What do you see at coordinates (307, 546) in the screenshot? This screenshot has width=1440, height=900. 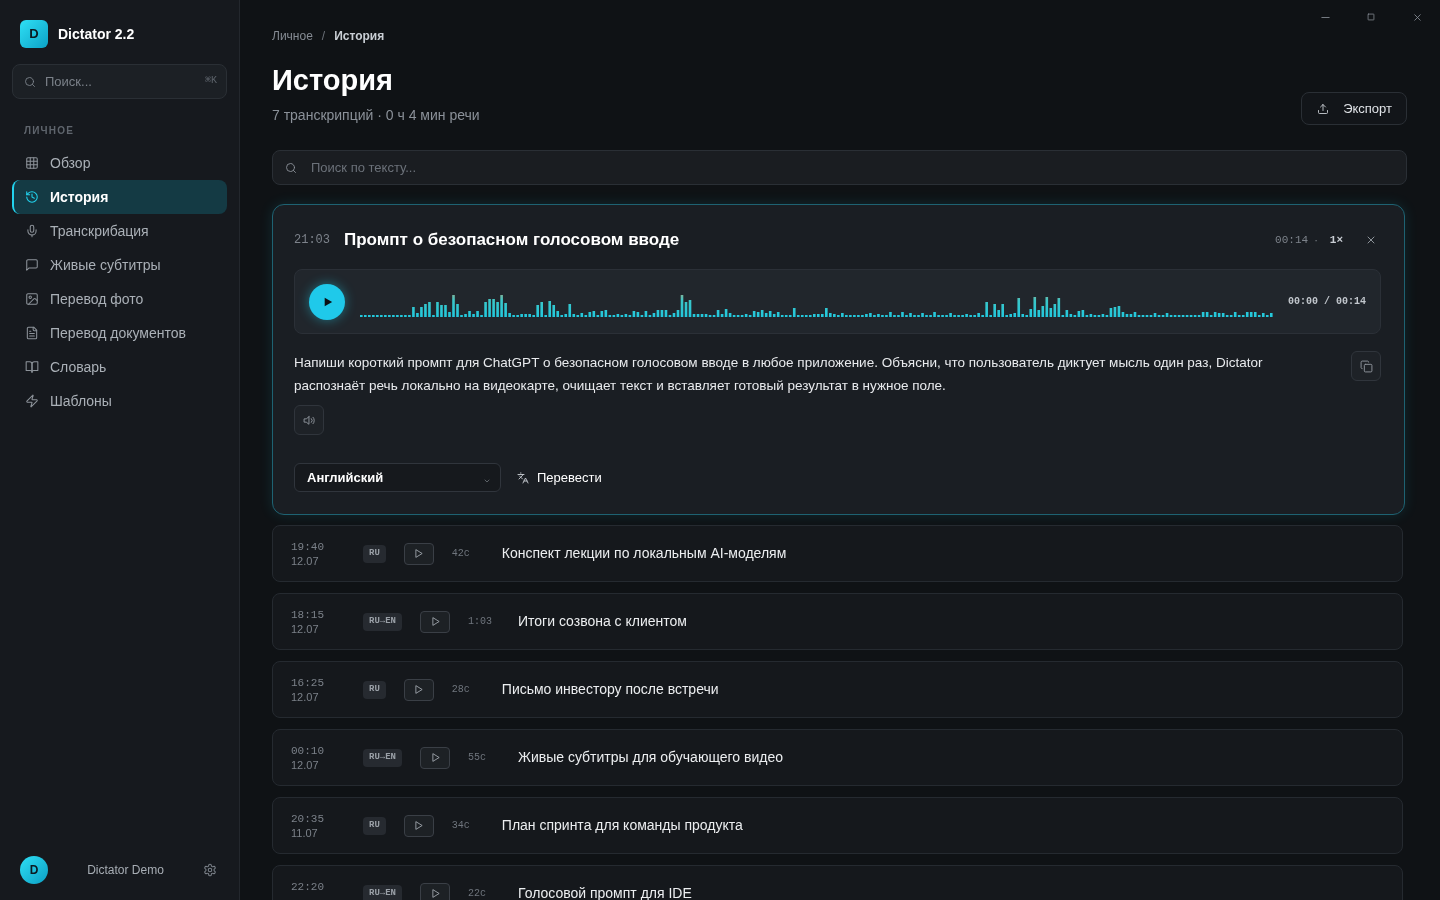 I see `row-time: 19:40` at bounding box center [307, 546].